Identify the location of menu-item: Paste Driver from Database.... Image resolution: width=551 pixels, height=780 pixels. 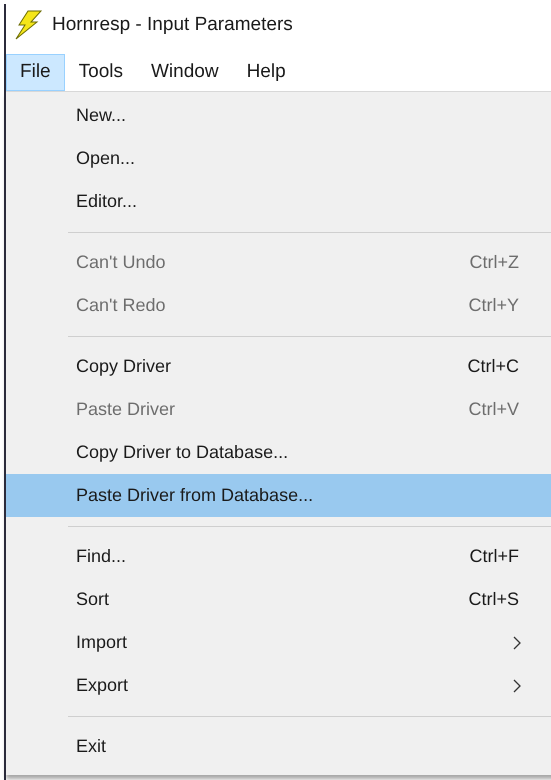
(278, 495).